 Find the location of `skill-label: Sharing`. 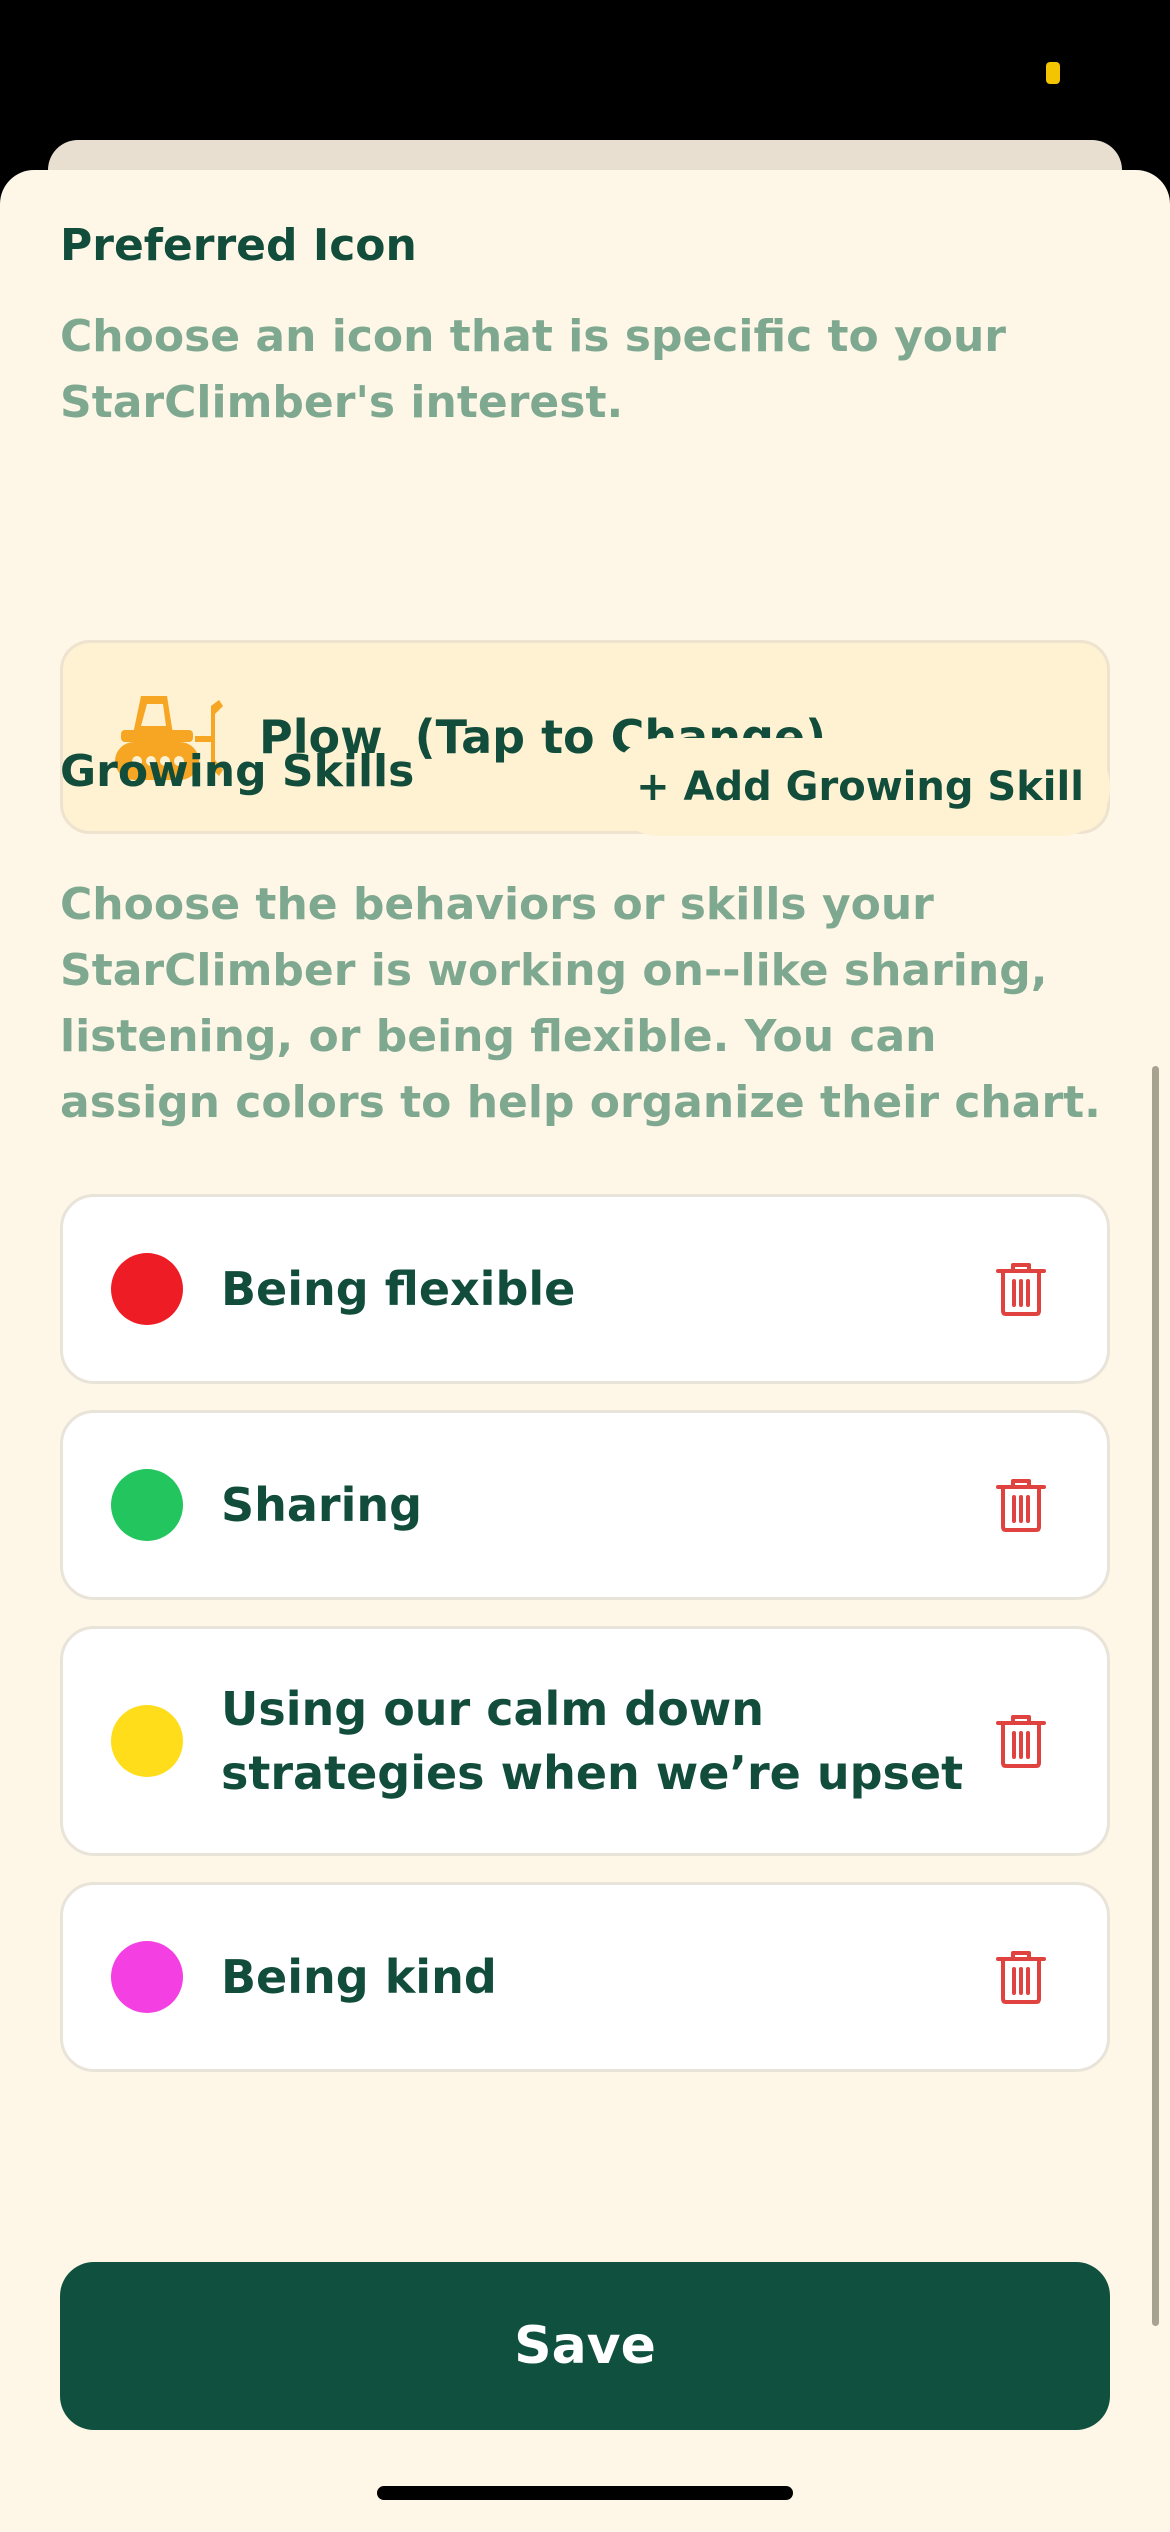

skill-label: Sharing is located at coordinates (322, 1505).